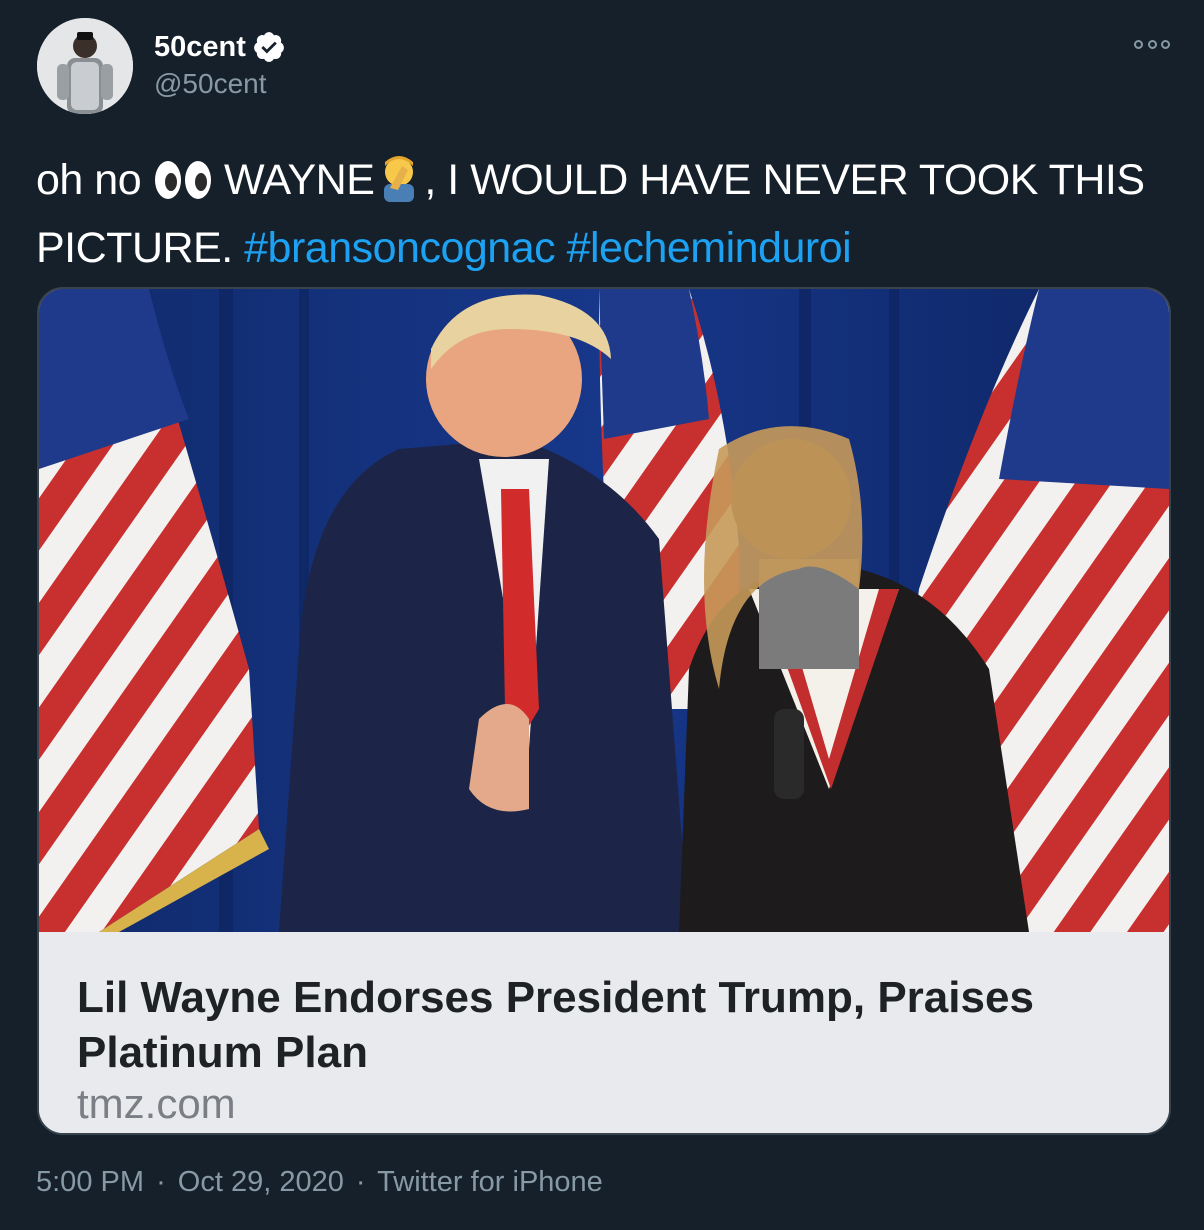  Describe the element at coordinates (399, 185) in the screenshot. I see `facepalm-emoji-icon` at that location.